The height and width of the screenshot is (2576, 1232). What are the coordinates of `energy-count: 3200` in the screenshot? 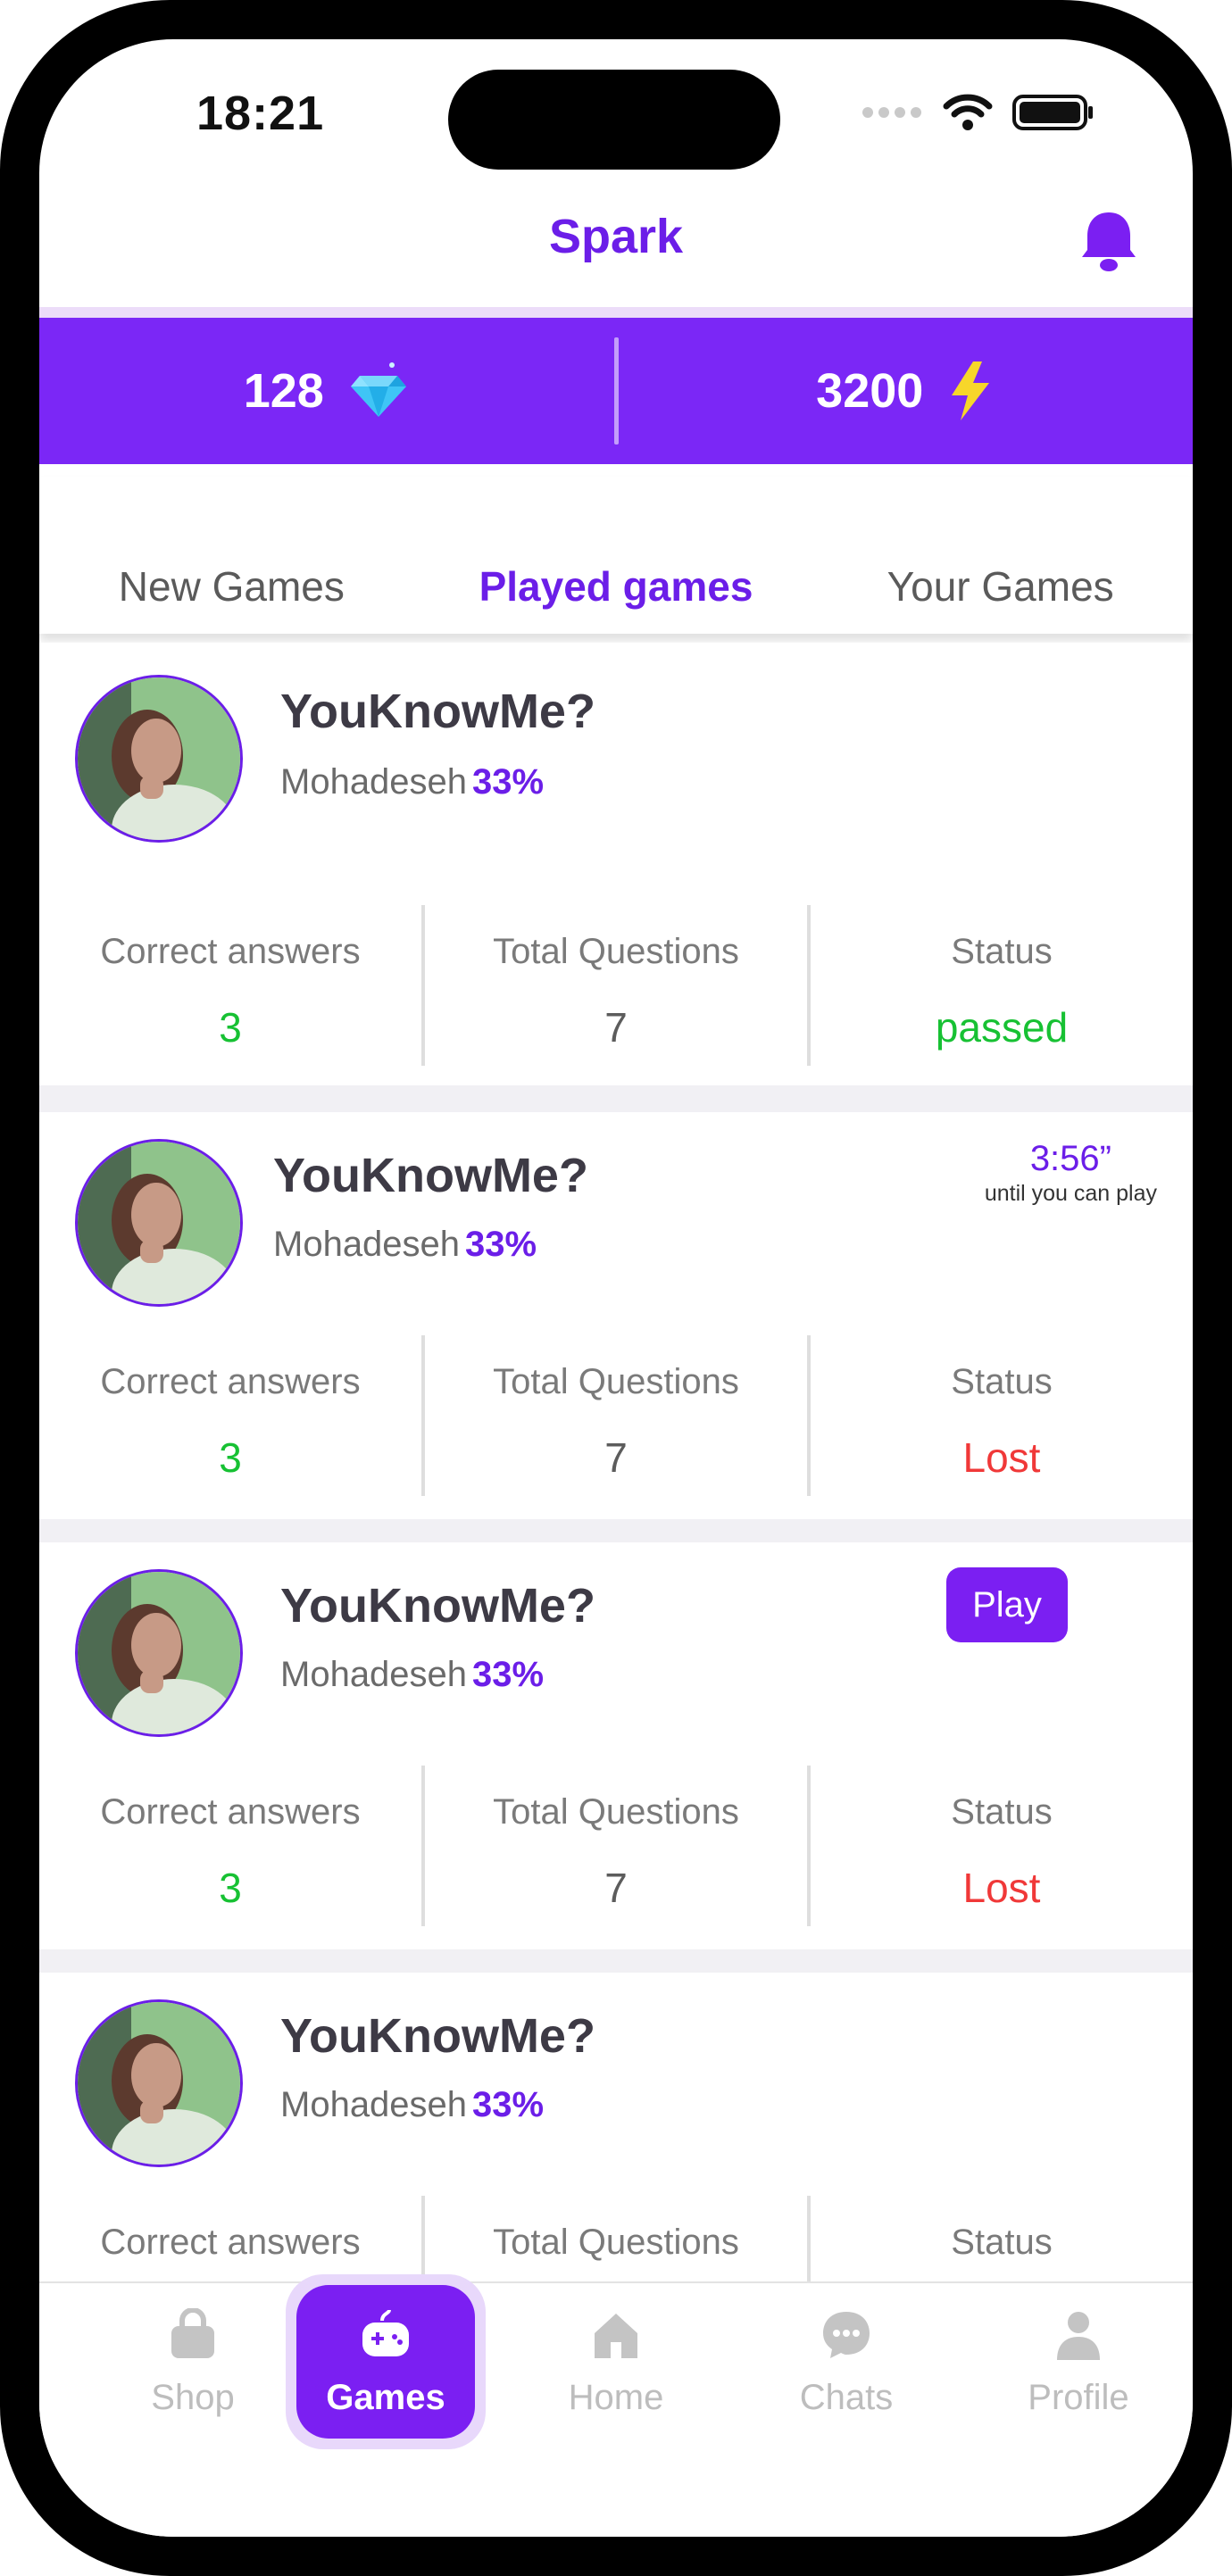 It's located at (870, 391).